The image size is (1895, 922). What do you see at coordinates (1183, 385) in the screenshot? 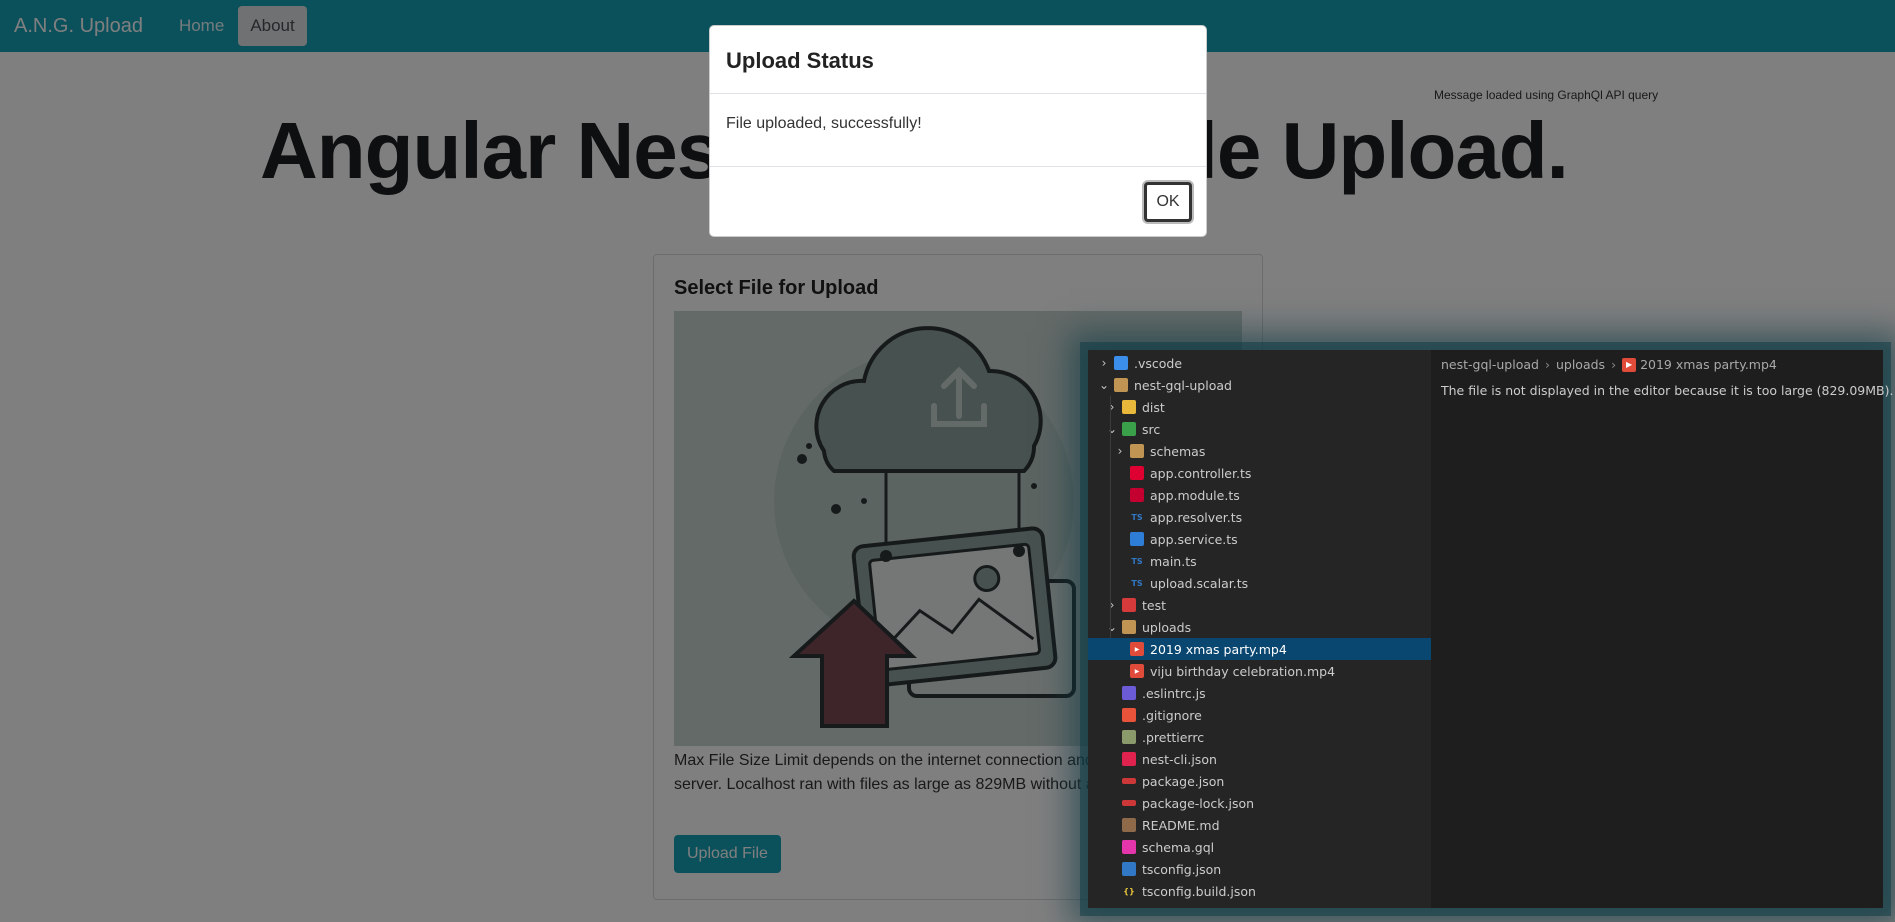
I see `tree-item-label: nest-gql-upload` at bounding box center [1183, 385].